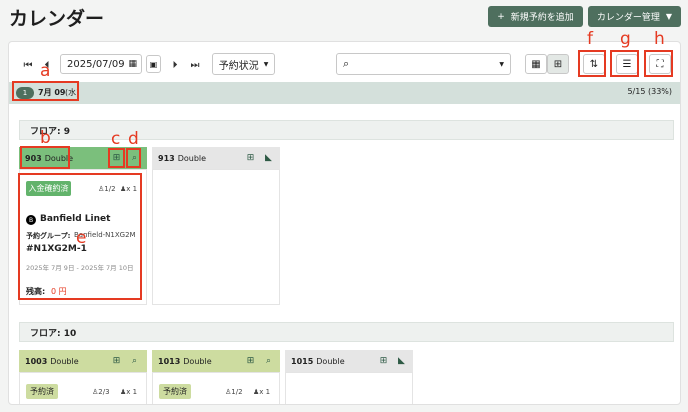  I want to click on annotation-box-d, so click(133, 158).